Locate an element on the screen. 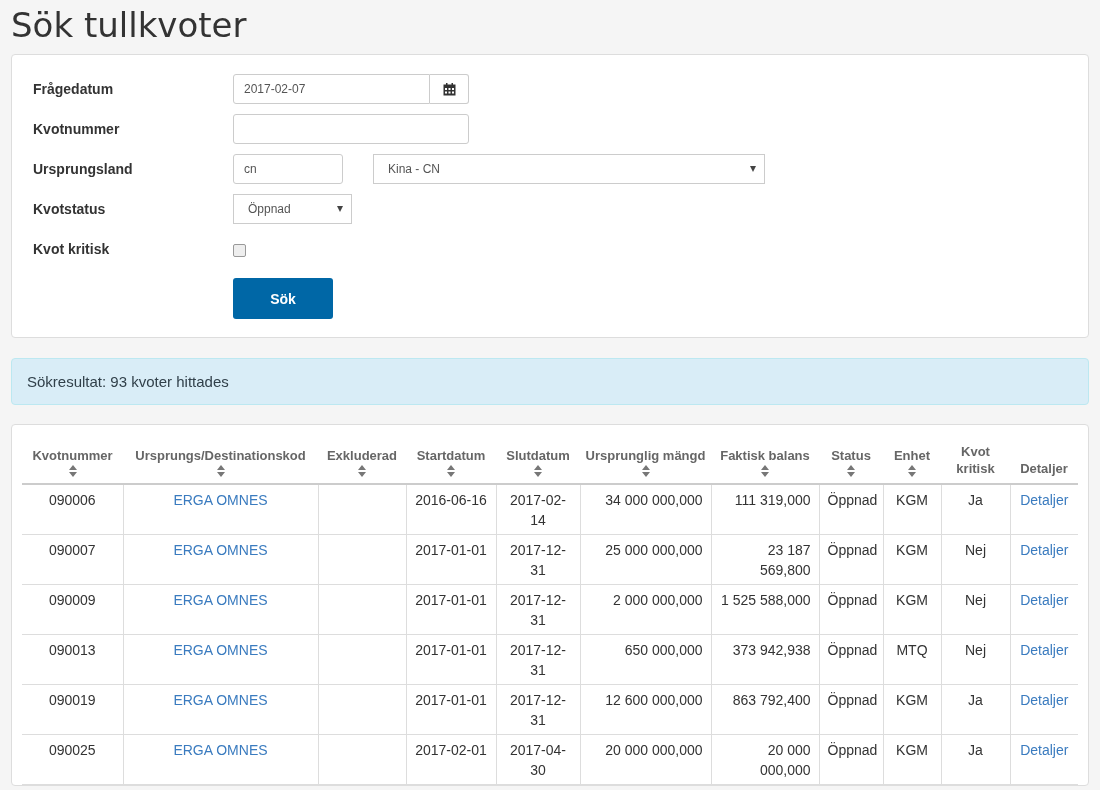 The width and height of the screenshot is (1100, 790). table-cell: 2017-04-30 is located at coordinates (538, 759).